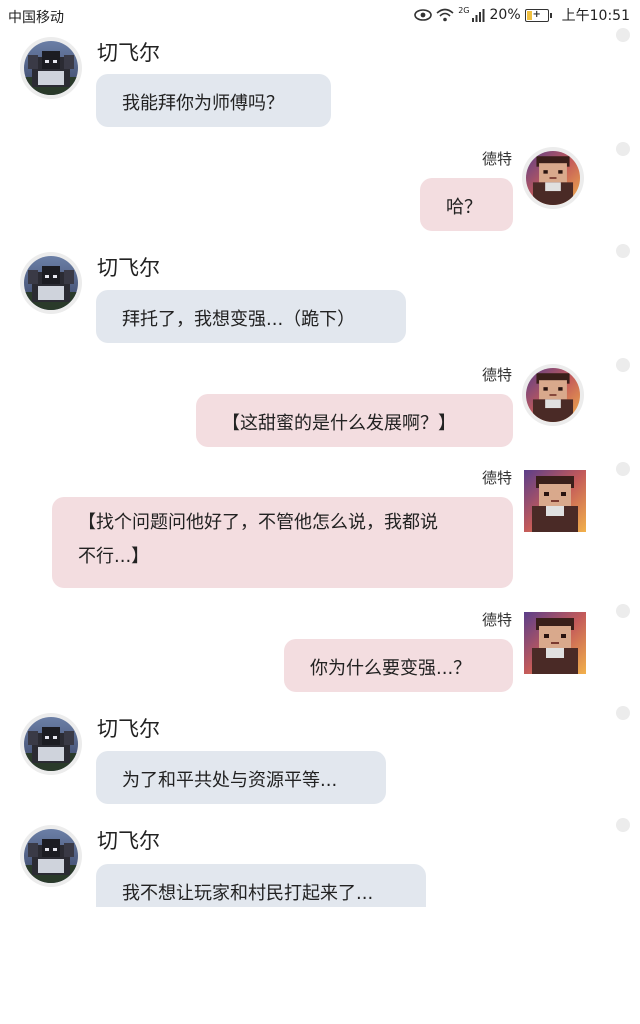  What do you see at coordinates (536, 15) in the screenshot?
I see `battery-icon: +` at bounding box center [536, 15].